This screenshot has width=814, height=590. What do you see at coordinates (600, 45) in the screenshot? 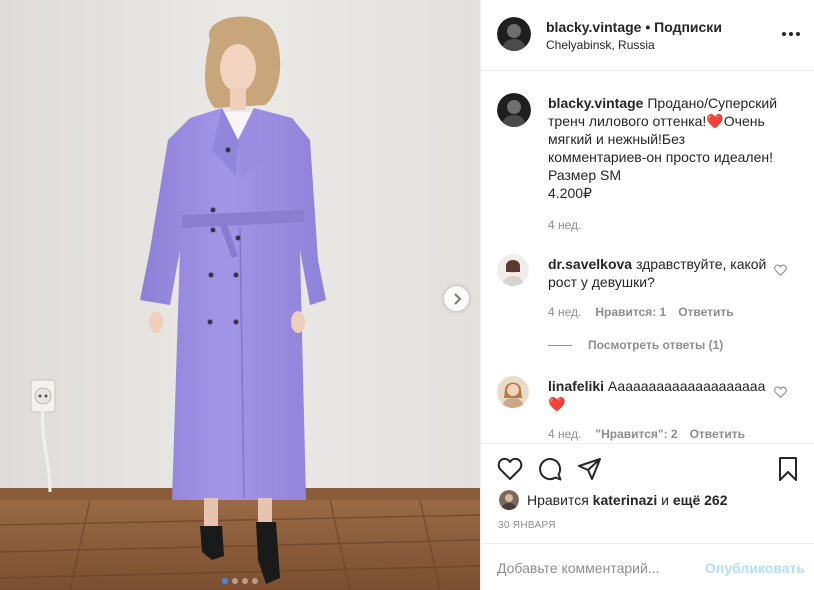
I see `header-location: Chelyabinsk, Russia` at bounding box center [600, 45].